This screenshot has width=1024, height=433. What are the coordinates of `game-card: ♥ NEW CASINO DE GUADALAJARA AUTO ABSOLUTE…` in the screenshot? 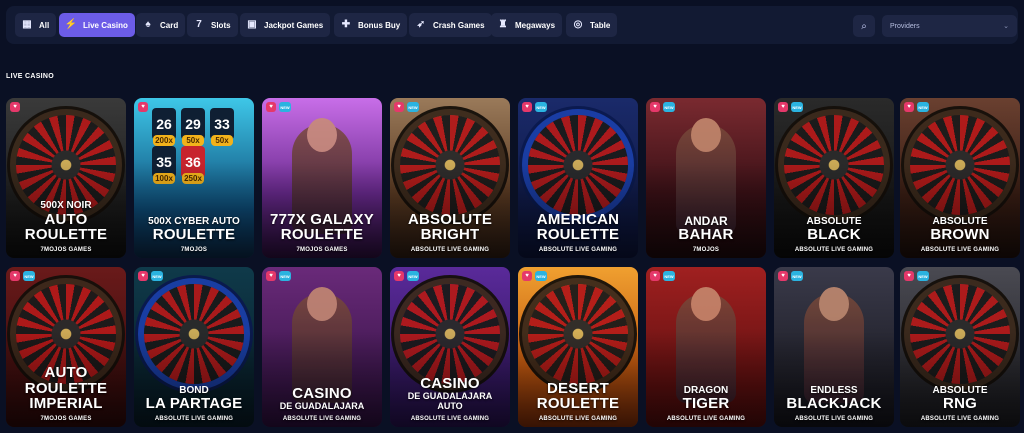 It's located at (450, 347).